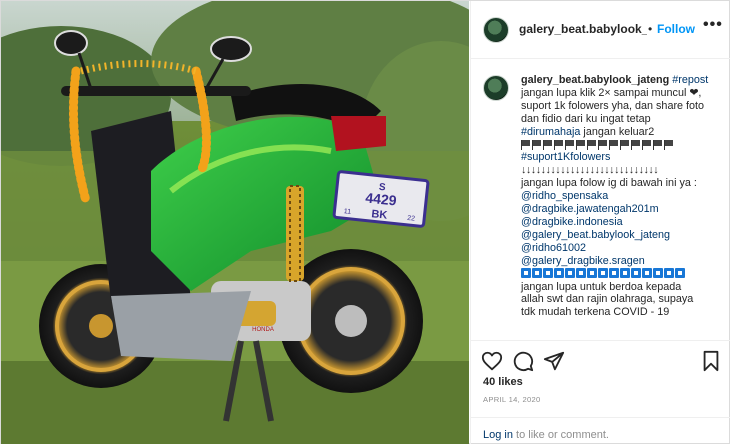 This screenshot has width=730, height=444. I want to click on blue-square-emoji-row, so click(623, 274).